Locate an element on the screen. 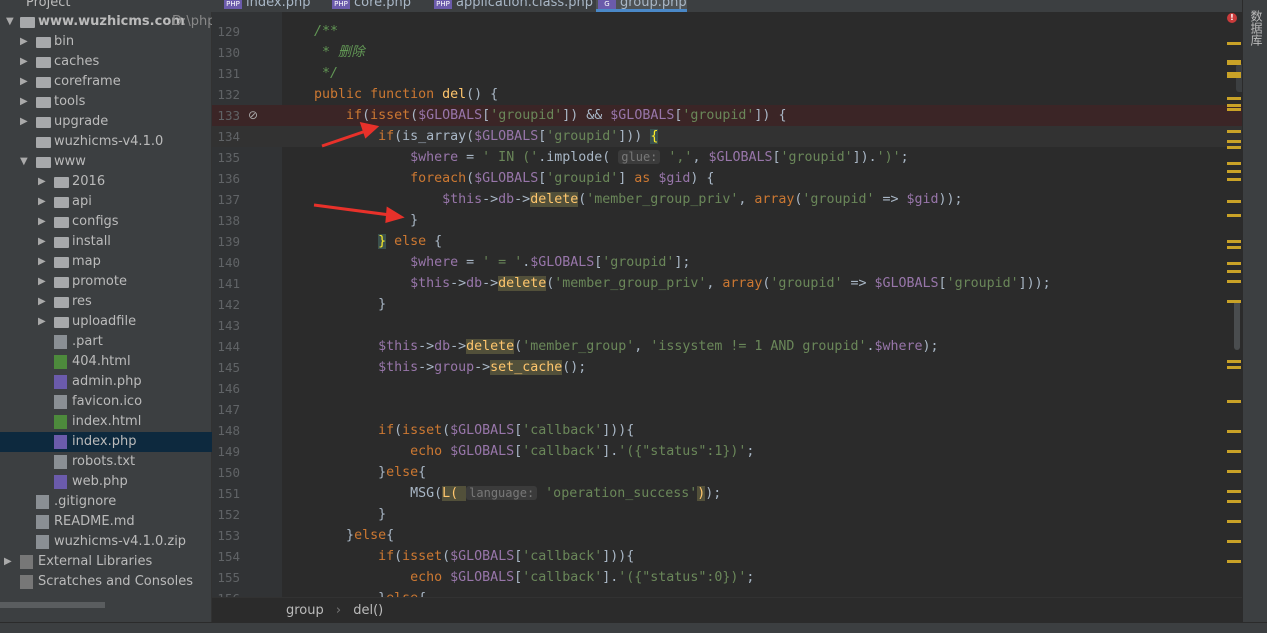  breakpoint-disabled-icon: ⊘ is located at coordinates (253, 115).